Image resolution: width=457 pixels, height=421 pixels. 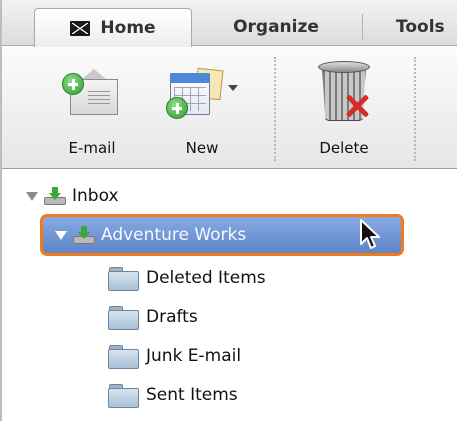 What do you see at coordinates (174, 235) in the screenshot?
I see `folder-label: Adventure Works` at bounding box center [174, 235].